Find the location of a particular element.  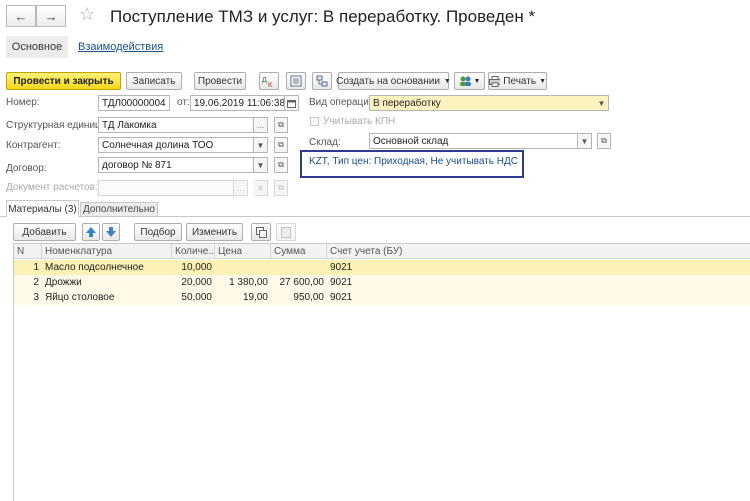

arrow-left-icon: ← is located at coordinates (21, 16).